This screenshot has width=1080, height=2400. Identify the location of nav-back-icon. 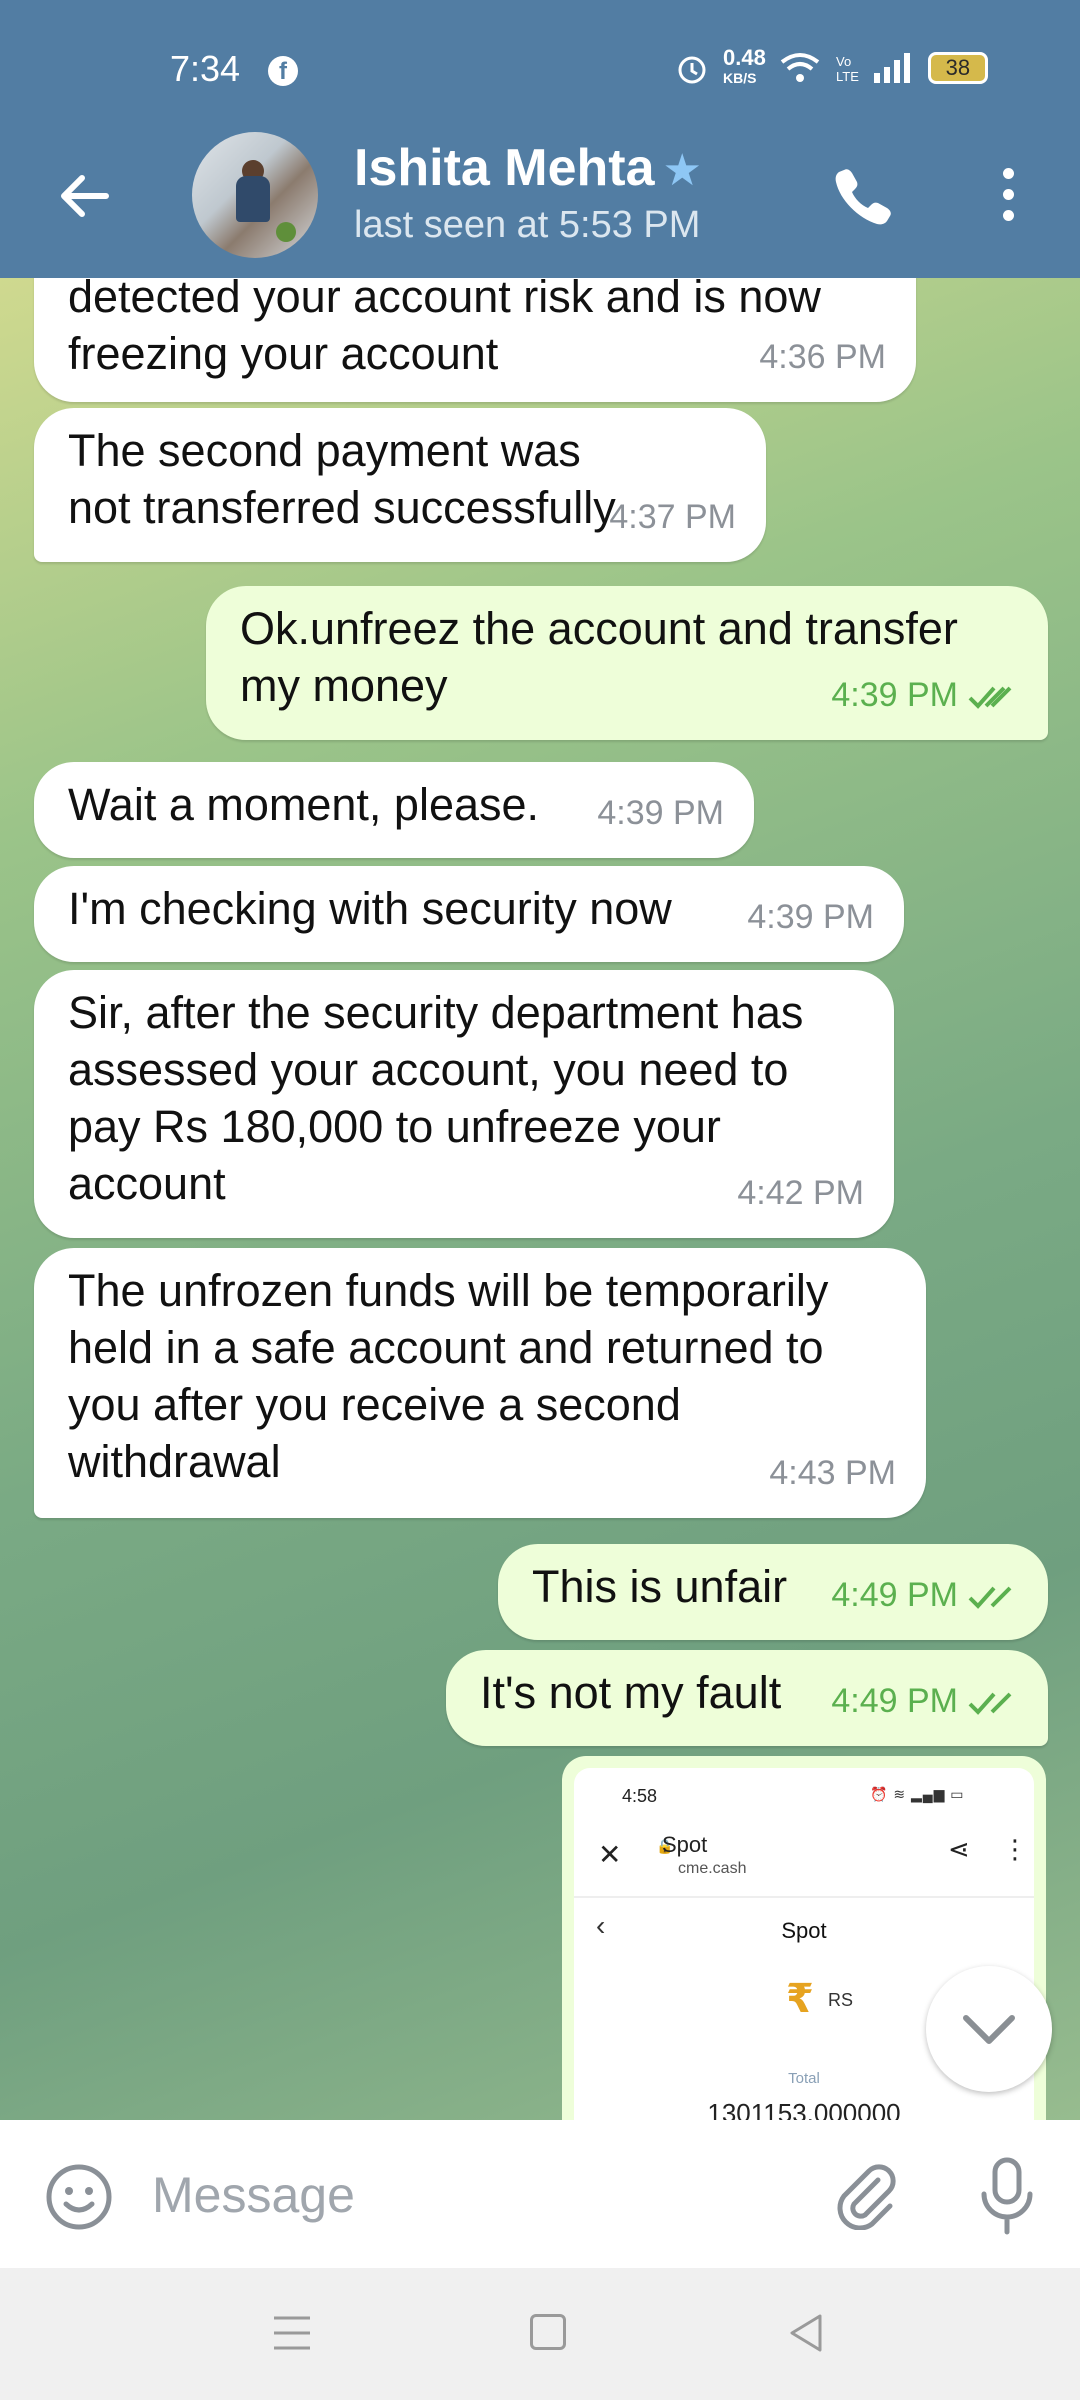
(806, 2333).